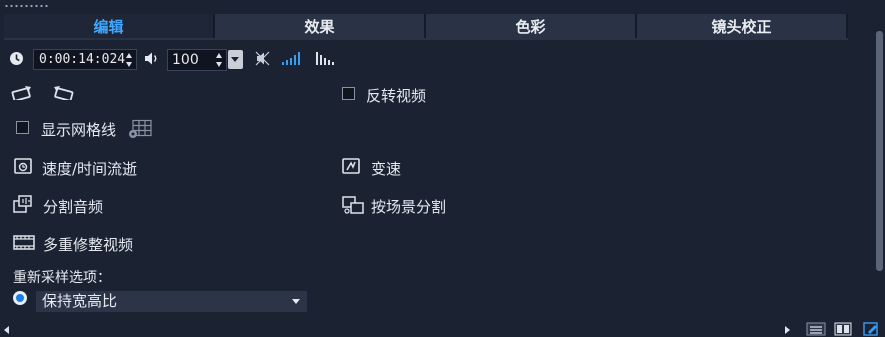 This screenshot has height=337, width=885. Describe the element at coordinates (296, 301) in the screenshot. I see `chevron-down-icon` at that location.